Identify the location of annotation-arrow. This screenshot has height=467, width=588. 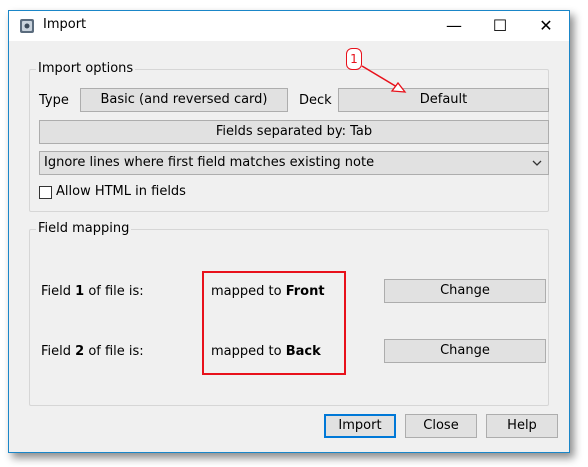
(384, 79).